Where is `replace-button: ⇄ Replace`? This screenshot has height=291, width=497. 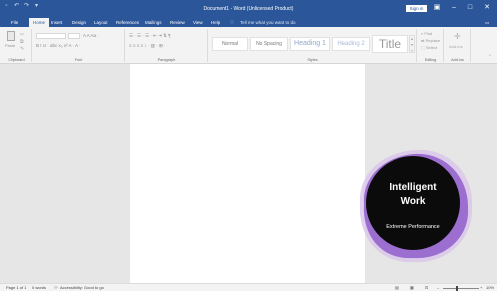 replace-button: ⇄ Replace is located at coordinates (430, 40).